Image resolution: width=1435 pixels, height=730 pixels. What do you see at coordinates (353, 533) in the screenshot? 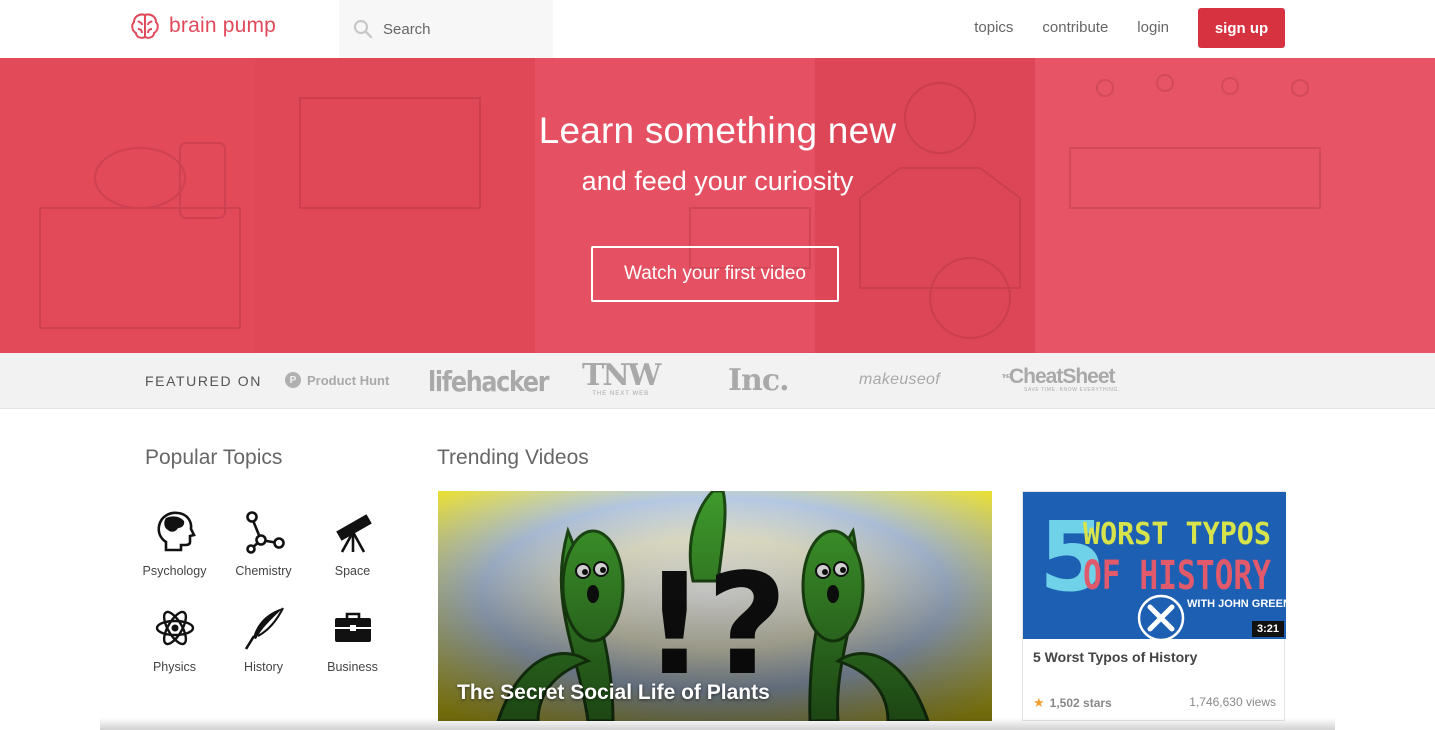
I see `telescope-icon` at bounding box center [353, 533].